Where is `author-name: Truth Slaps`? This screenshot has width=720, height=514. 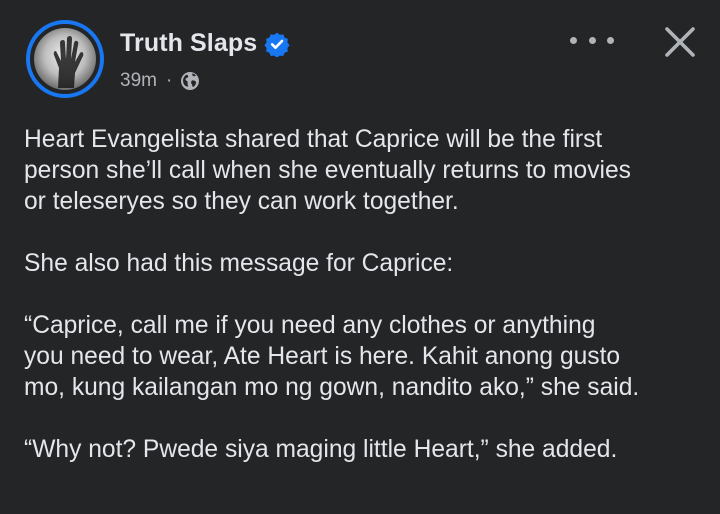 author-name: Truth Slaps is located at coordinates (188, 43).